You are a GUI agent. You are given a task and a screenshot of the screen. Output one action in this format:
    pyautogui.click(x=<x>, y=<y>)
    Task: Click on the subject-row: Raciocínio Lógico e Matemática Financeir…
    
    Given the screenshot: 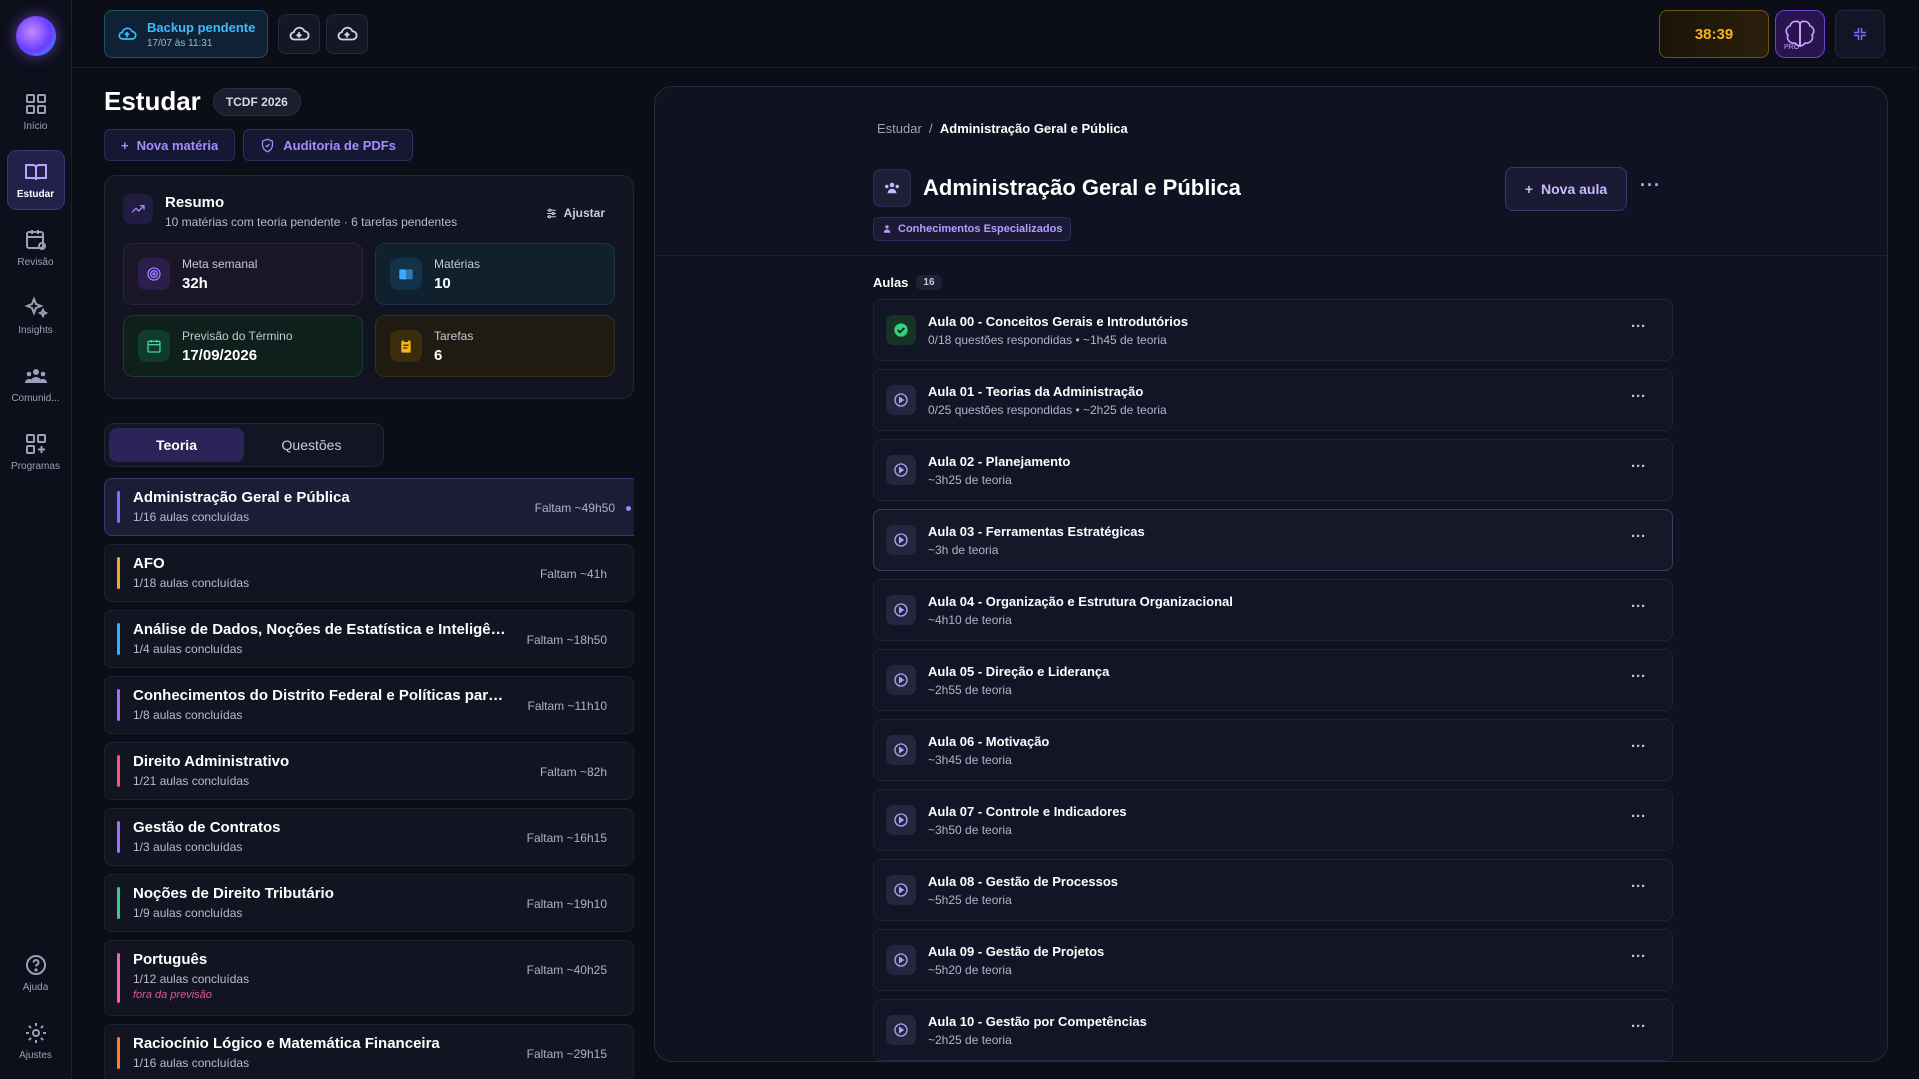 What is the action you would take?
    pyautogui.click(x=369, y=1051)
    